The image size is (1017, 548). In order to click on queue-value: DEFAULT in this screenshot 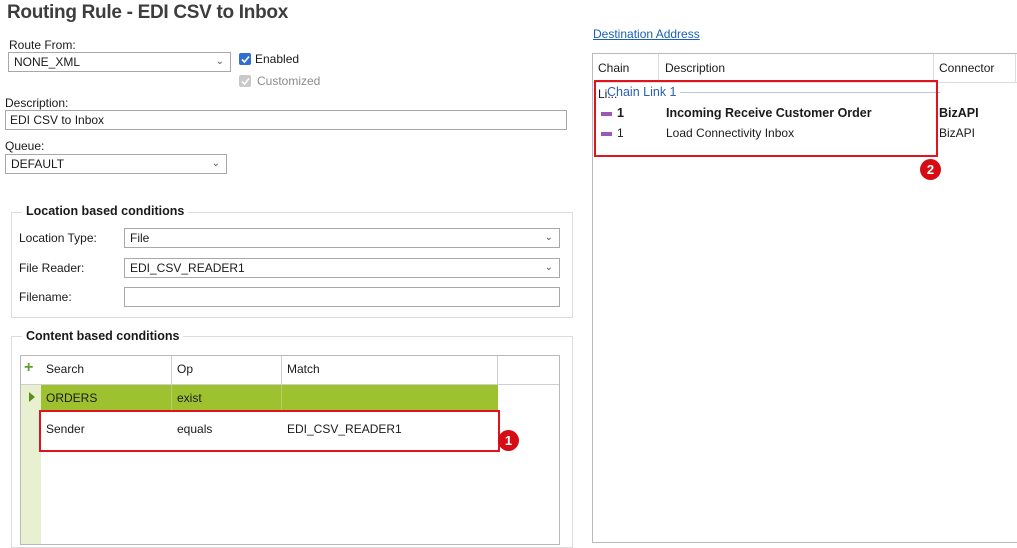, I will do `click(38, 164)`.